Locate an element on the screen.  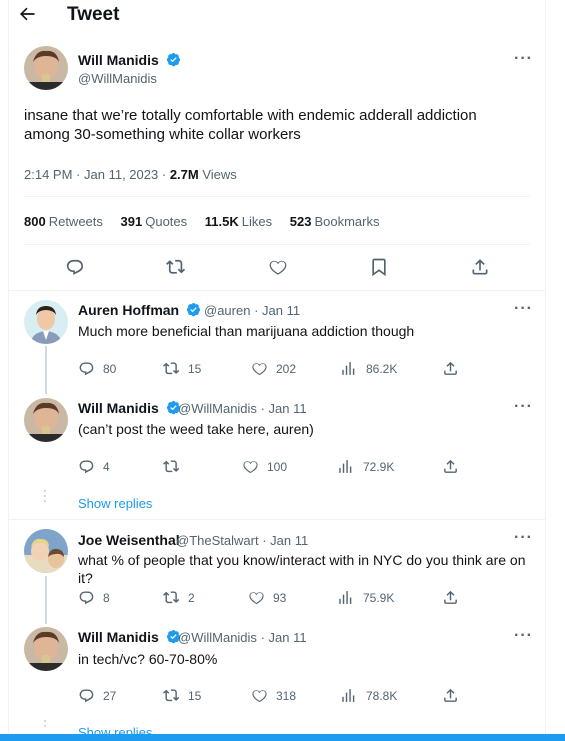
likes-stat: 11.5K Likes is located at coordinates (238, 221).